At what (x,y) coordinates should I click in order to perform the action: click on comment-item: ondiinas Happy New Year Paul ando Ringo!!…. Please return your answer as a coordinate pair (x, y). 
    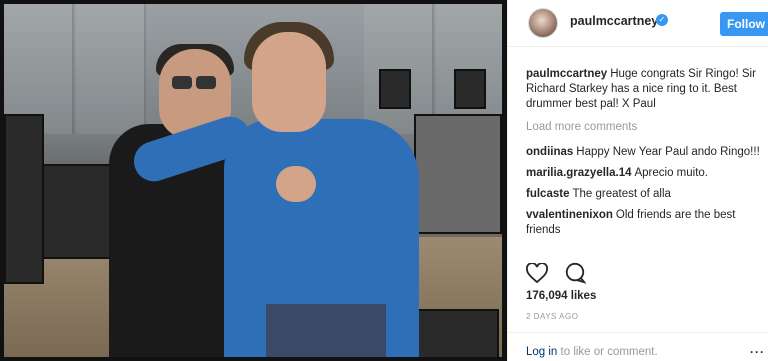
    Looking at the image, I should click on (646, 152).